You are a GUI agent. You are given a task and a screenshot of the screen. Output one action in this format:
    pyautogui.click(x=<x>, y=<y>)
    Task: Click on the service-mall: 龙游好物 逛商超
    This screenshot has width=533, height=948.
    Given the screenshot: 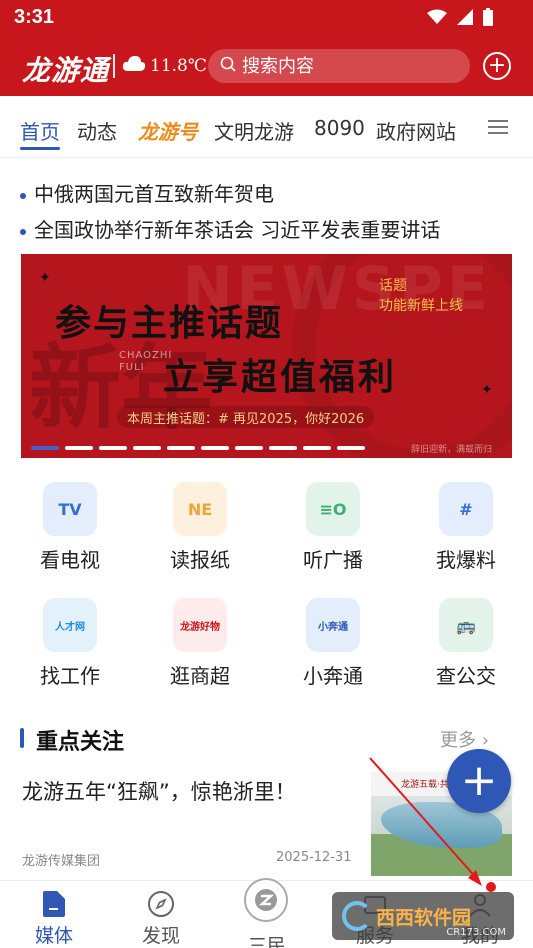 What is the action you would take?
    pyautogui.click(x=200, y=643)
    